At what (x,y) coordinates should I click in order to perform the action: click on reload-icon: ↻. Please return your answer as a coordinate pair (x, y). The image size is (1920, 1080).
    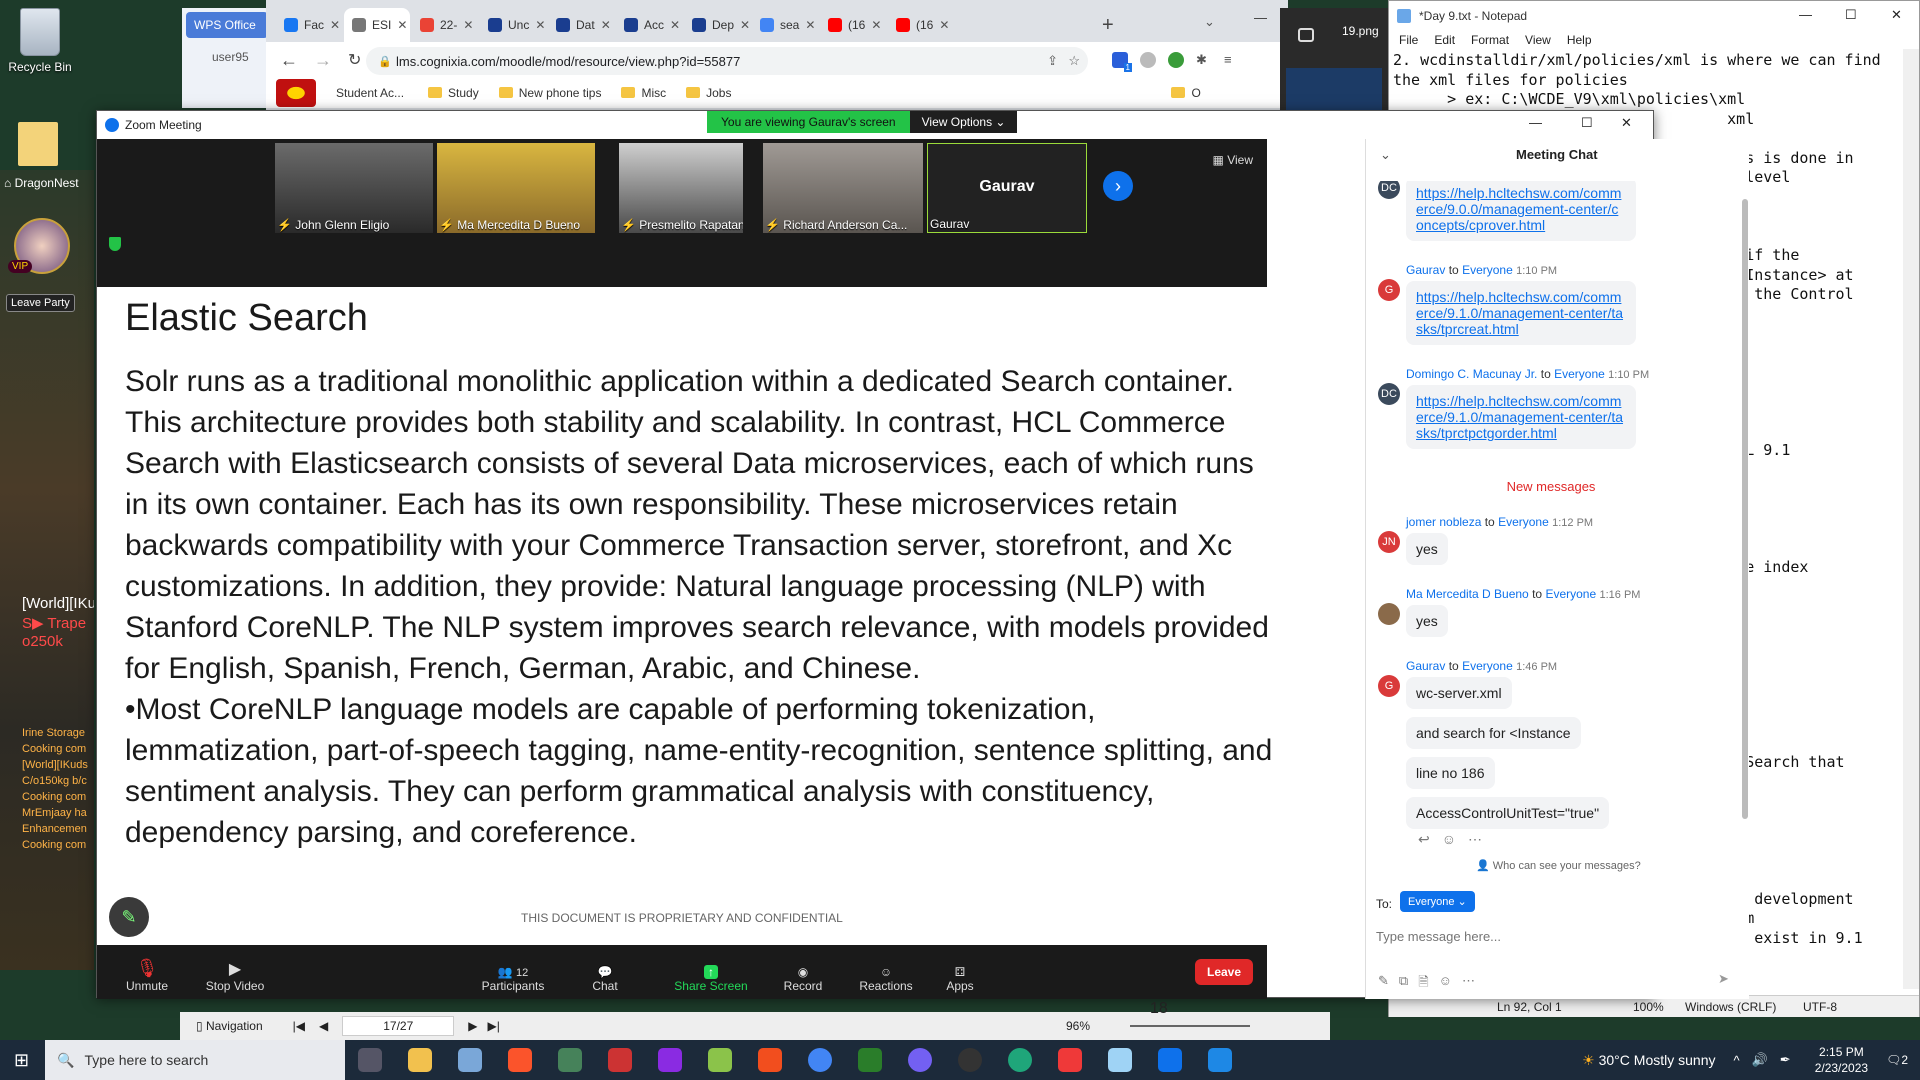
    Looking at the image, I should click on (354, 60).